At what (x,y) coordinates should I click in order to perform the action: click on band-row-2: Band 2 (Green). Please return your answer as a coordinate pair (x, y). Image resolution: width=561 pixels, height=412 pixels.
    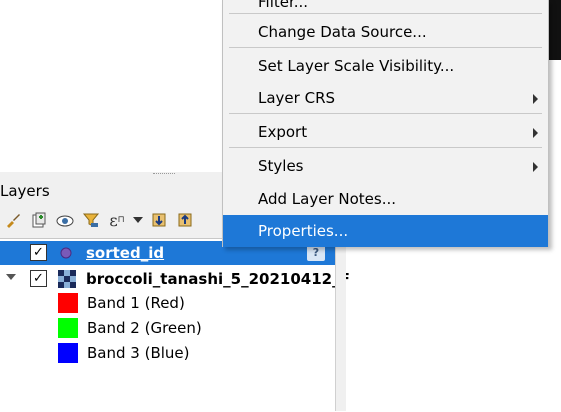
    Looking at the image, I should click on (168, 328).